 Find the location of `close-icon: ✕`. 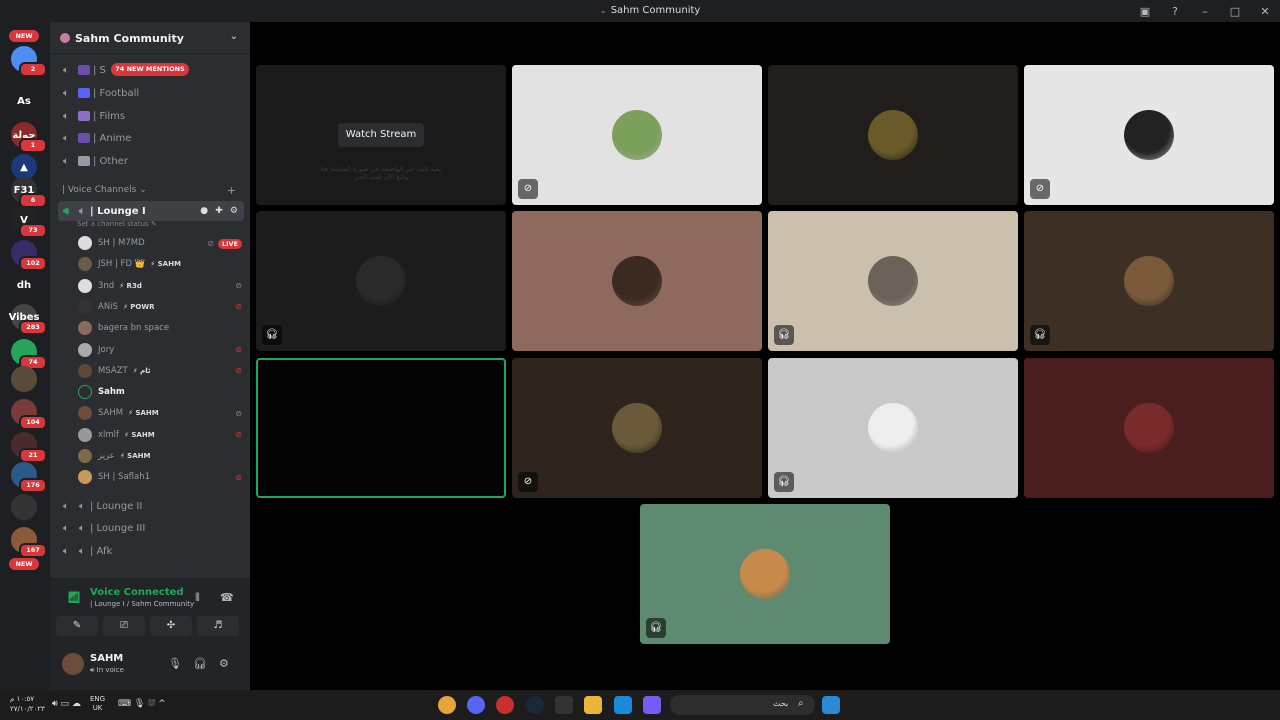

close-icon: ✕ is located at coordinates (1265, 11).